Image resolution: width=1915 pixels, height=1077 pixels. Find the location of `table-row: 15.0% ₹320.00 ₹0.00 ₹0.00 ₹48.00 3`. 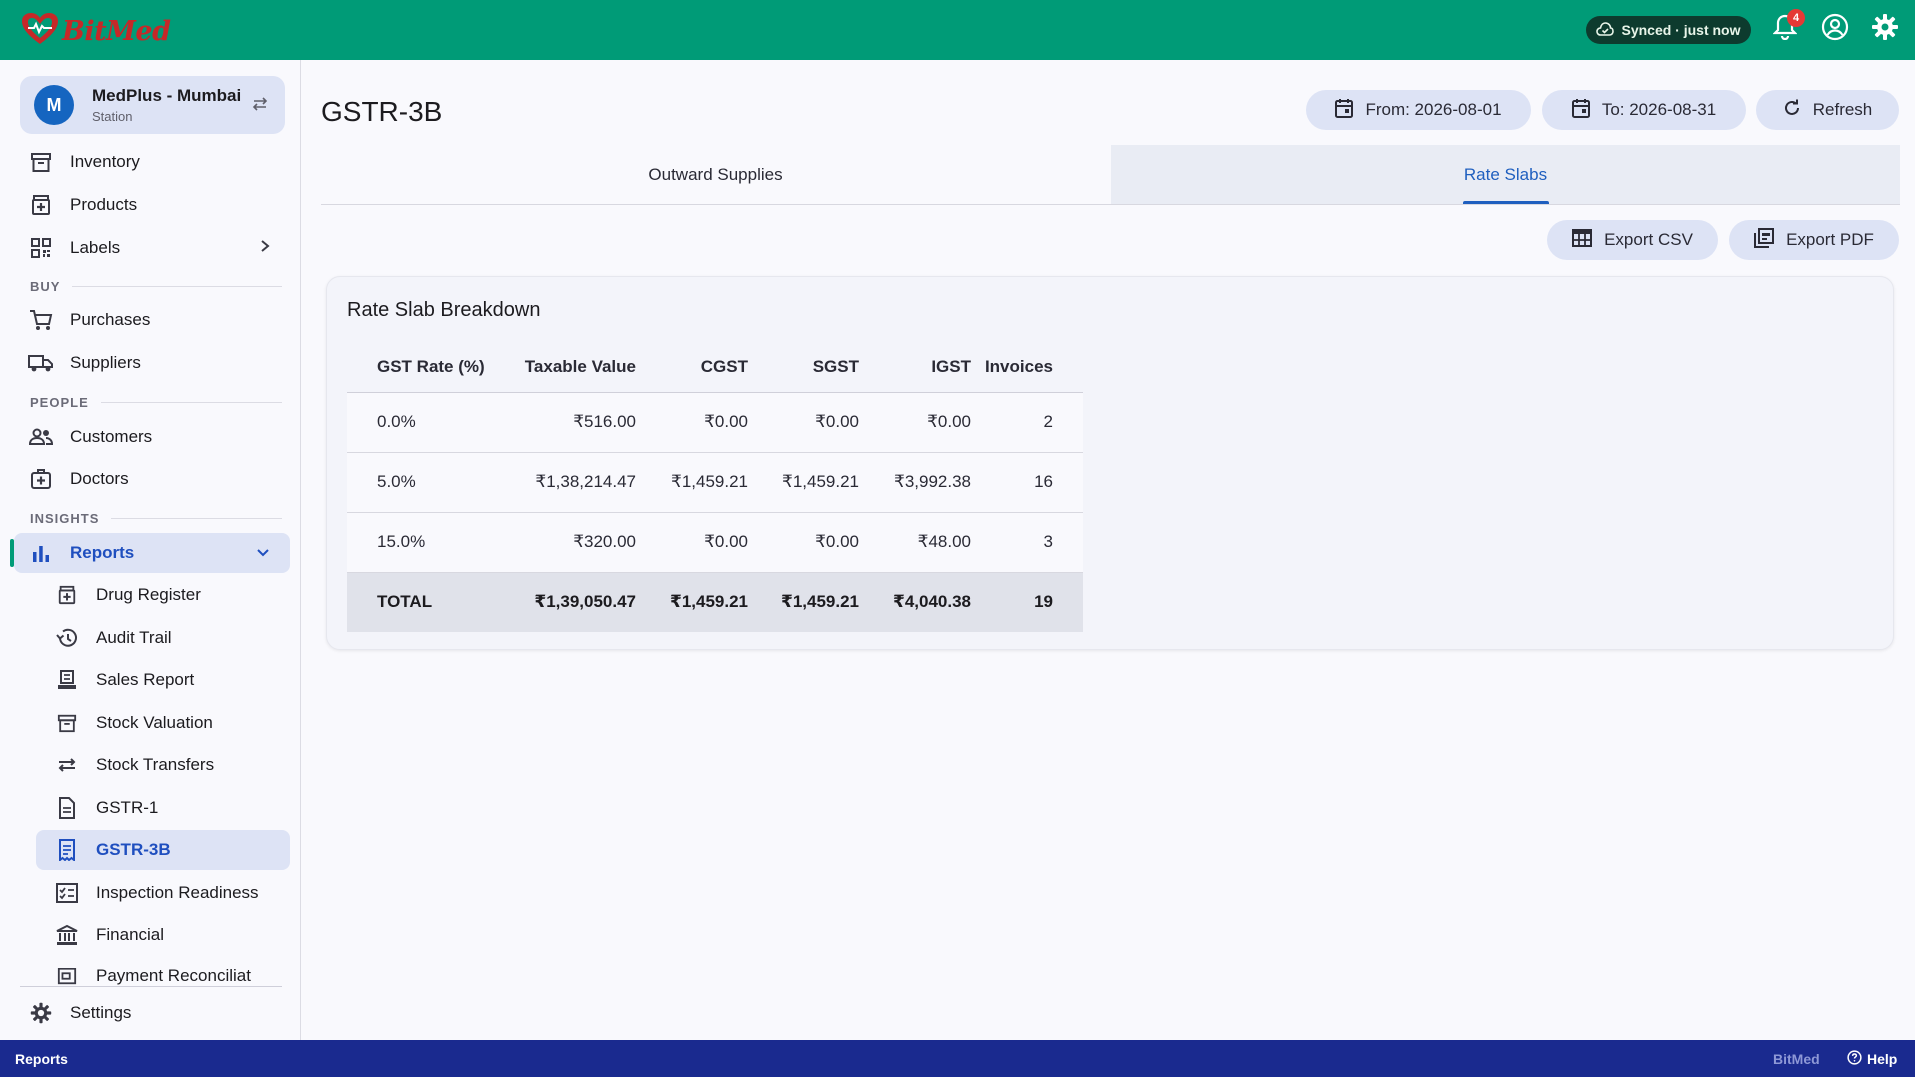

table-row: 15.0% ₹320.00 ₹0.00 ₹0.00 ₹48.00 3 is located at coordinates (715, 542).